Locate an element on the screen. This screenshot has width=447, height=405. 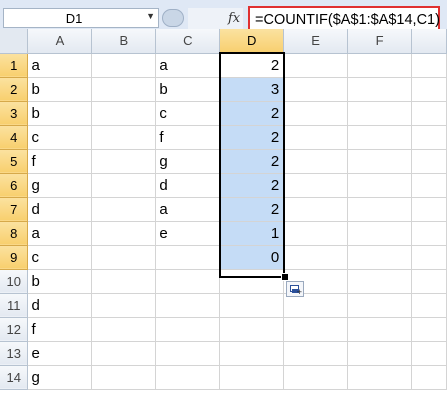
cell-d3: 2 is located at coordinates (252, 113).